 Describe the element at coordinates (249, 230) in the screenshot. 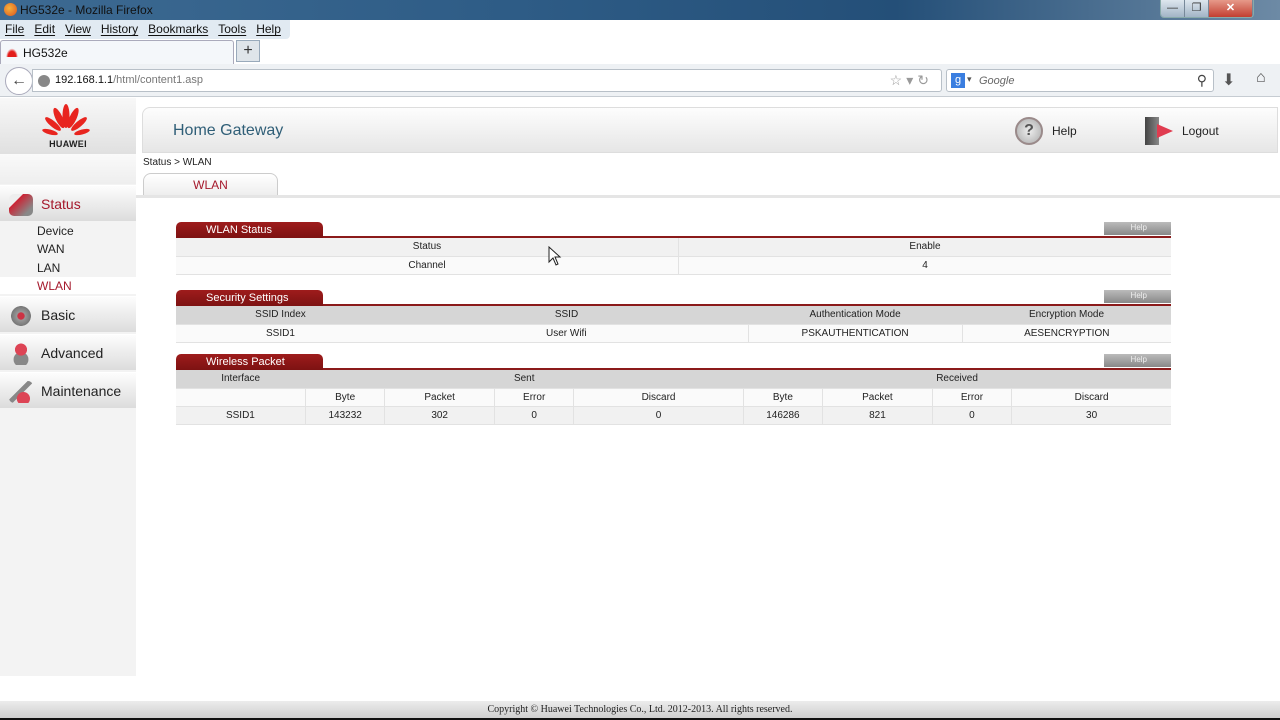

I see `section-title: WLAN Status` at that location.